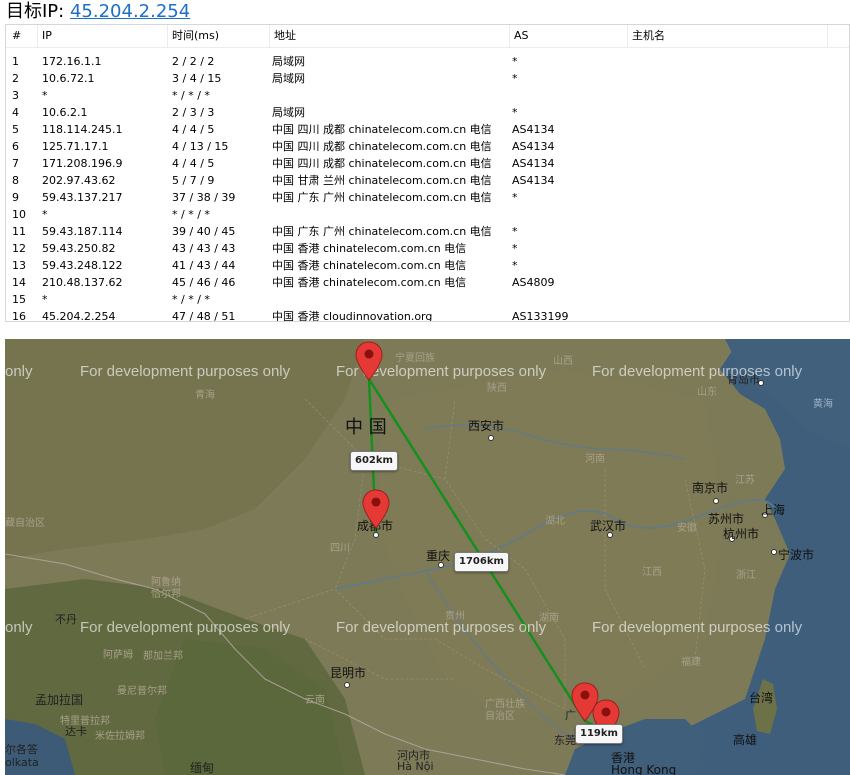 This screenshot has width=850, height=775. What do you see at coordinates (497, 388) in the screenshot?
I see `map-label-shaanxi: 陕西` at bounding box center [497, 388].